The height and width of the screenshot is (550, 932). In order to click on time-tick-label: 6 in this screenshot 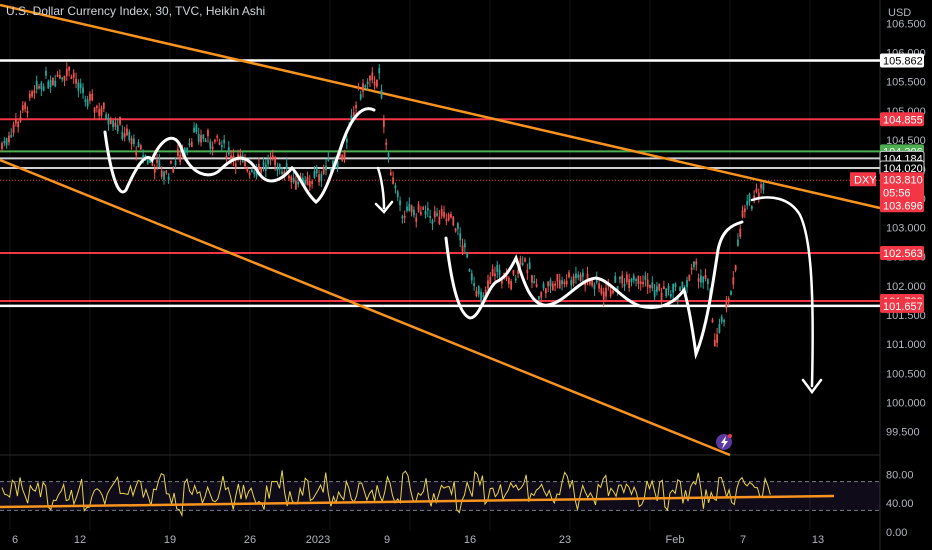, I will do `click(15, 540)`.